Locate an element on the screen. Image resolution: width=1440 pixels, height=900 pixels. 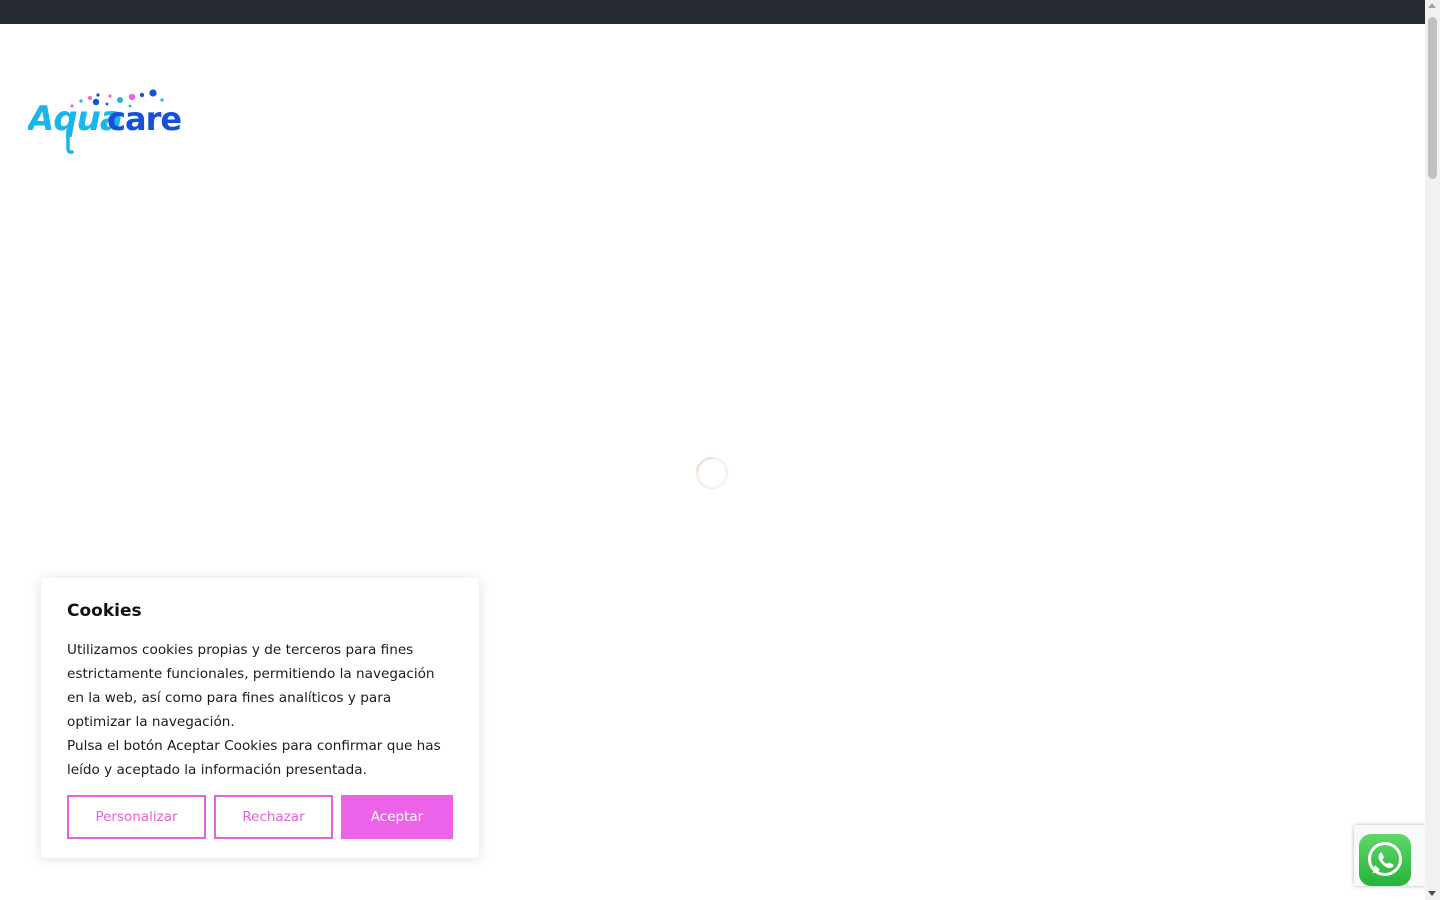
top-bar is located at coordinates (712, 12).